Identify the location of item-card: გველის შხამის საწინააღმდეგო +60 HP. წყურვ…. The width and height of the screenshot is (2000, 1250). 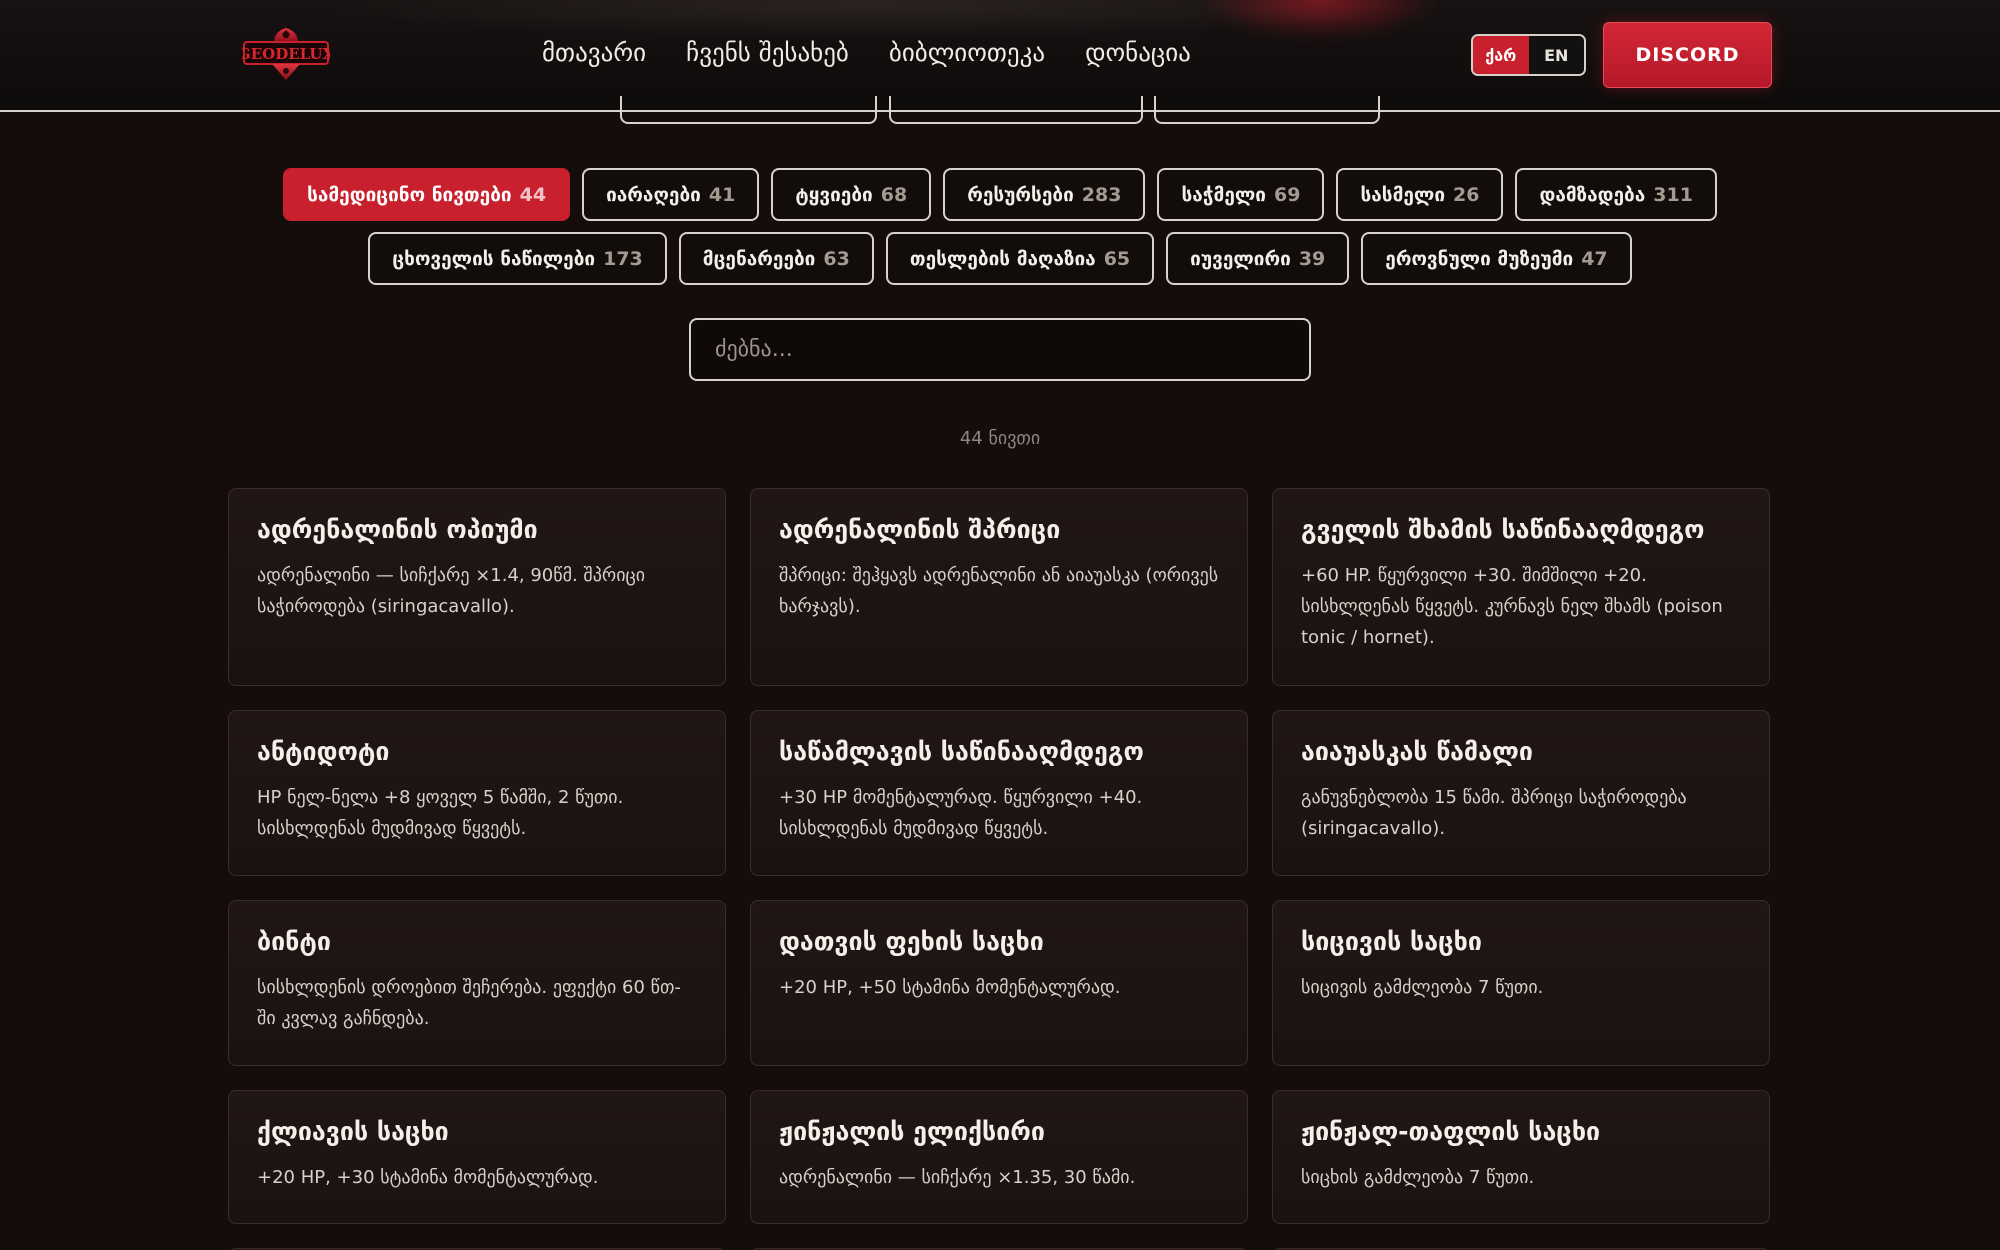
(1521, 587).